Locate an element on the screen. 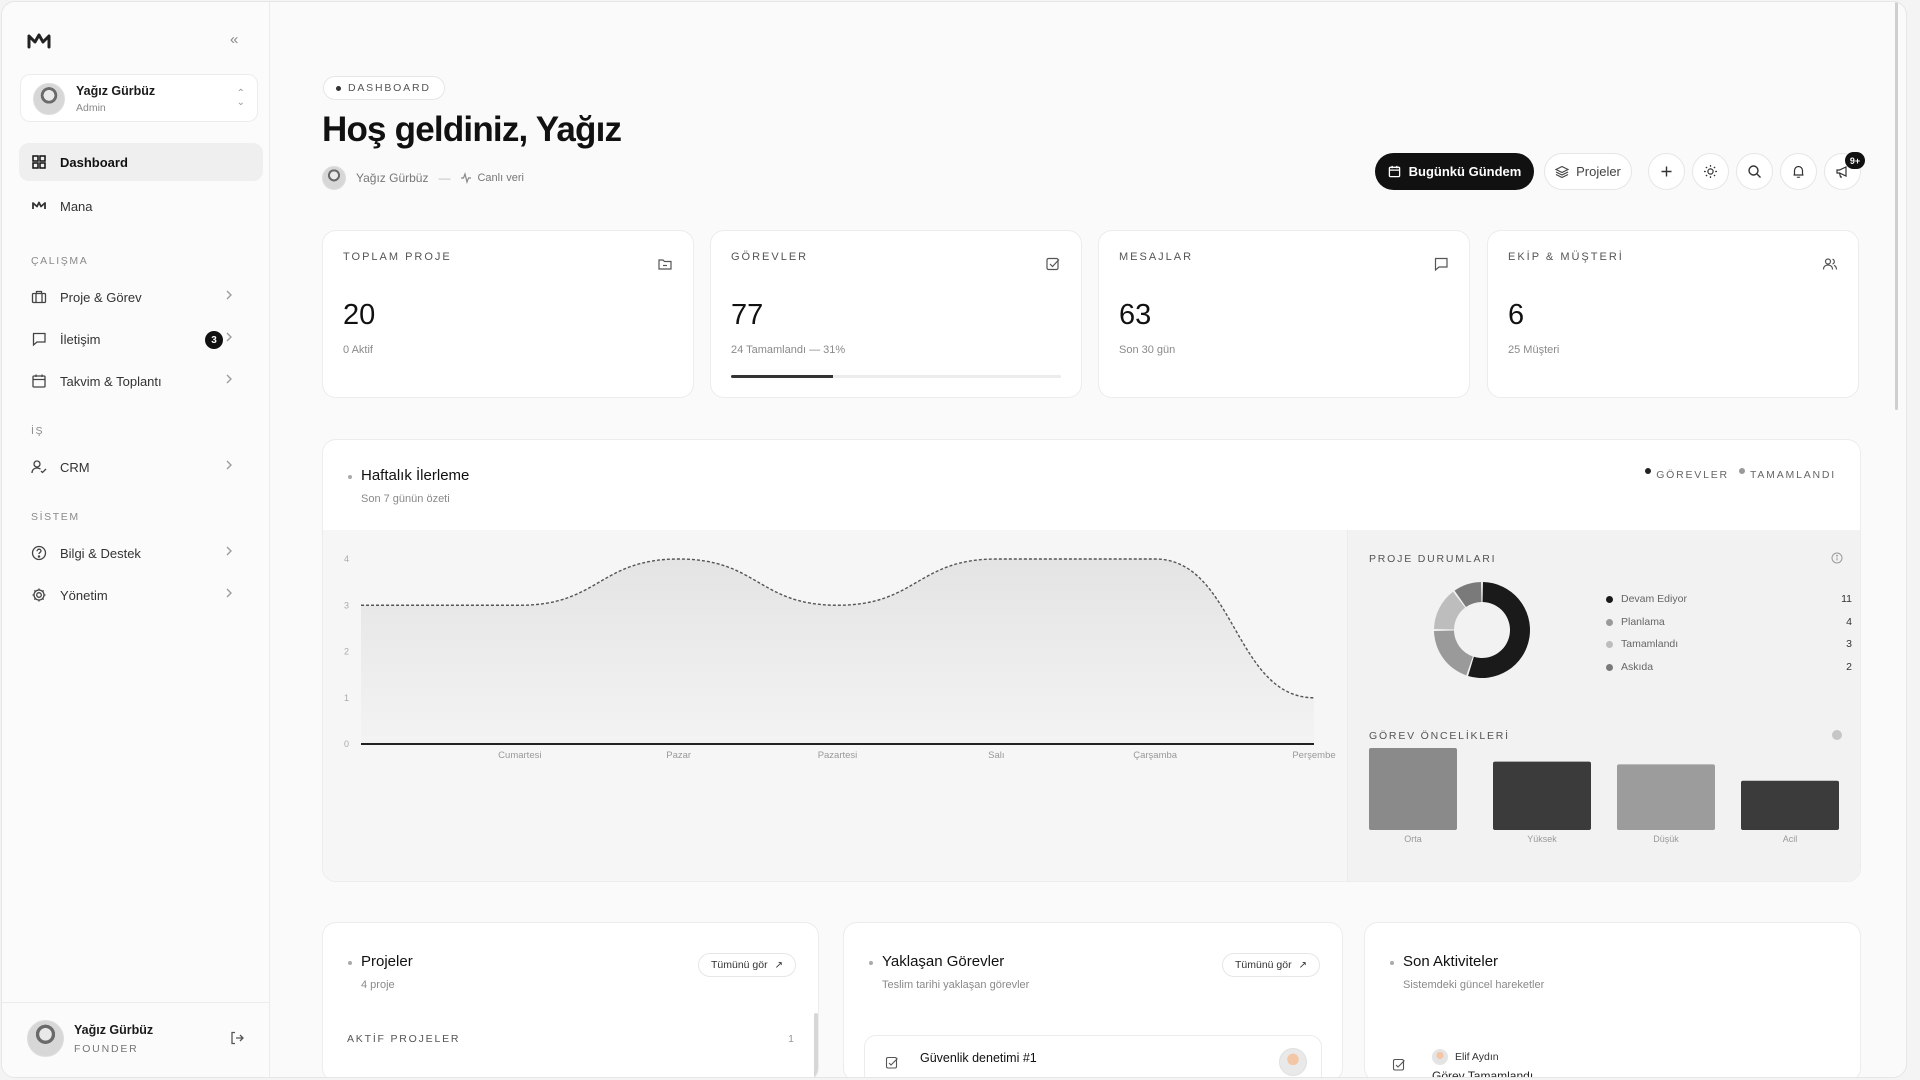 This screenshot has width=1920, height=1080. stat-card-tasks: GÖREVLER 77 24 Tamamlandı — 31% is located at coordinates (896, 314).